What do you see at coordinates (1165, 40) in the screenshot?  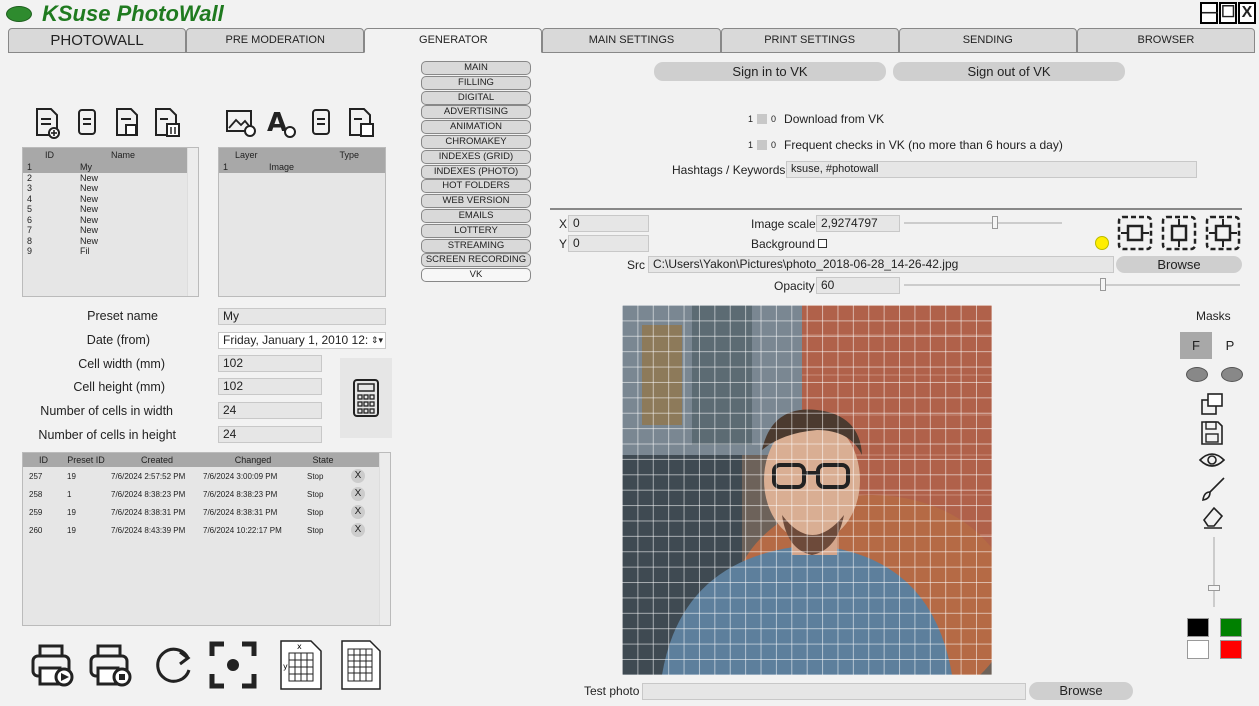 I see `tab-browser: BROWSER` at bounding box center [1165, 40].